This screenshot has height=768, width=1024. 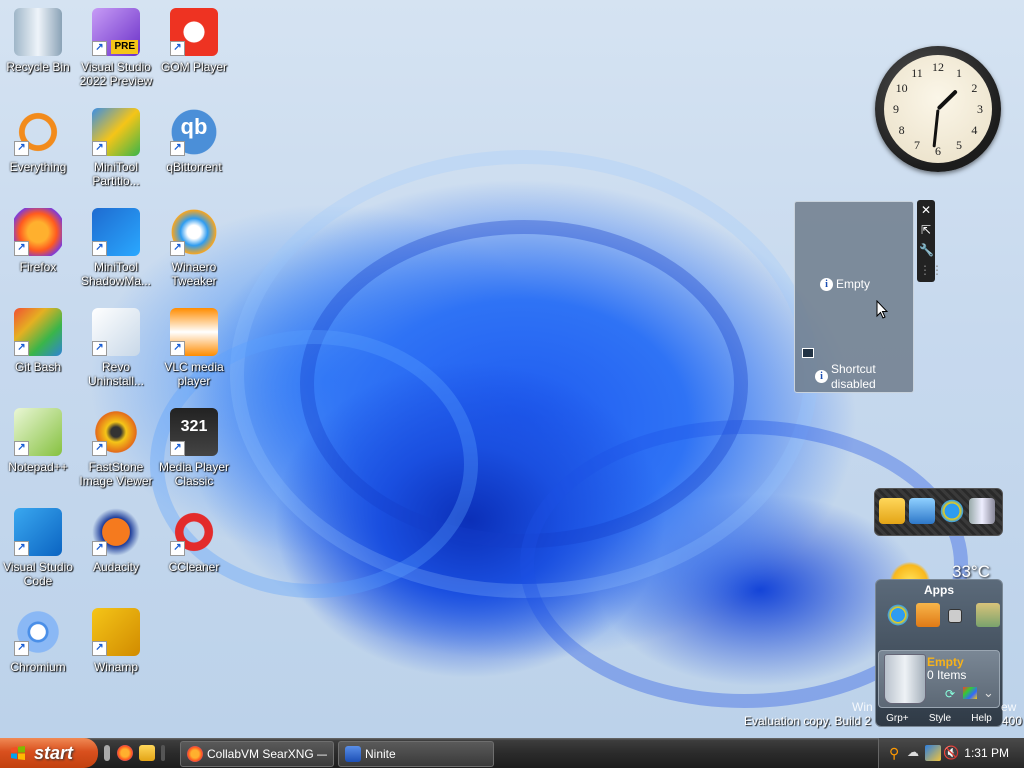 What do you see at coordinates (353, 754) in the screenshot?
I see `ninite-icon` at bounding box center [353, 754].